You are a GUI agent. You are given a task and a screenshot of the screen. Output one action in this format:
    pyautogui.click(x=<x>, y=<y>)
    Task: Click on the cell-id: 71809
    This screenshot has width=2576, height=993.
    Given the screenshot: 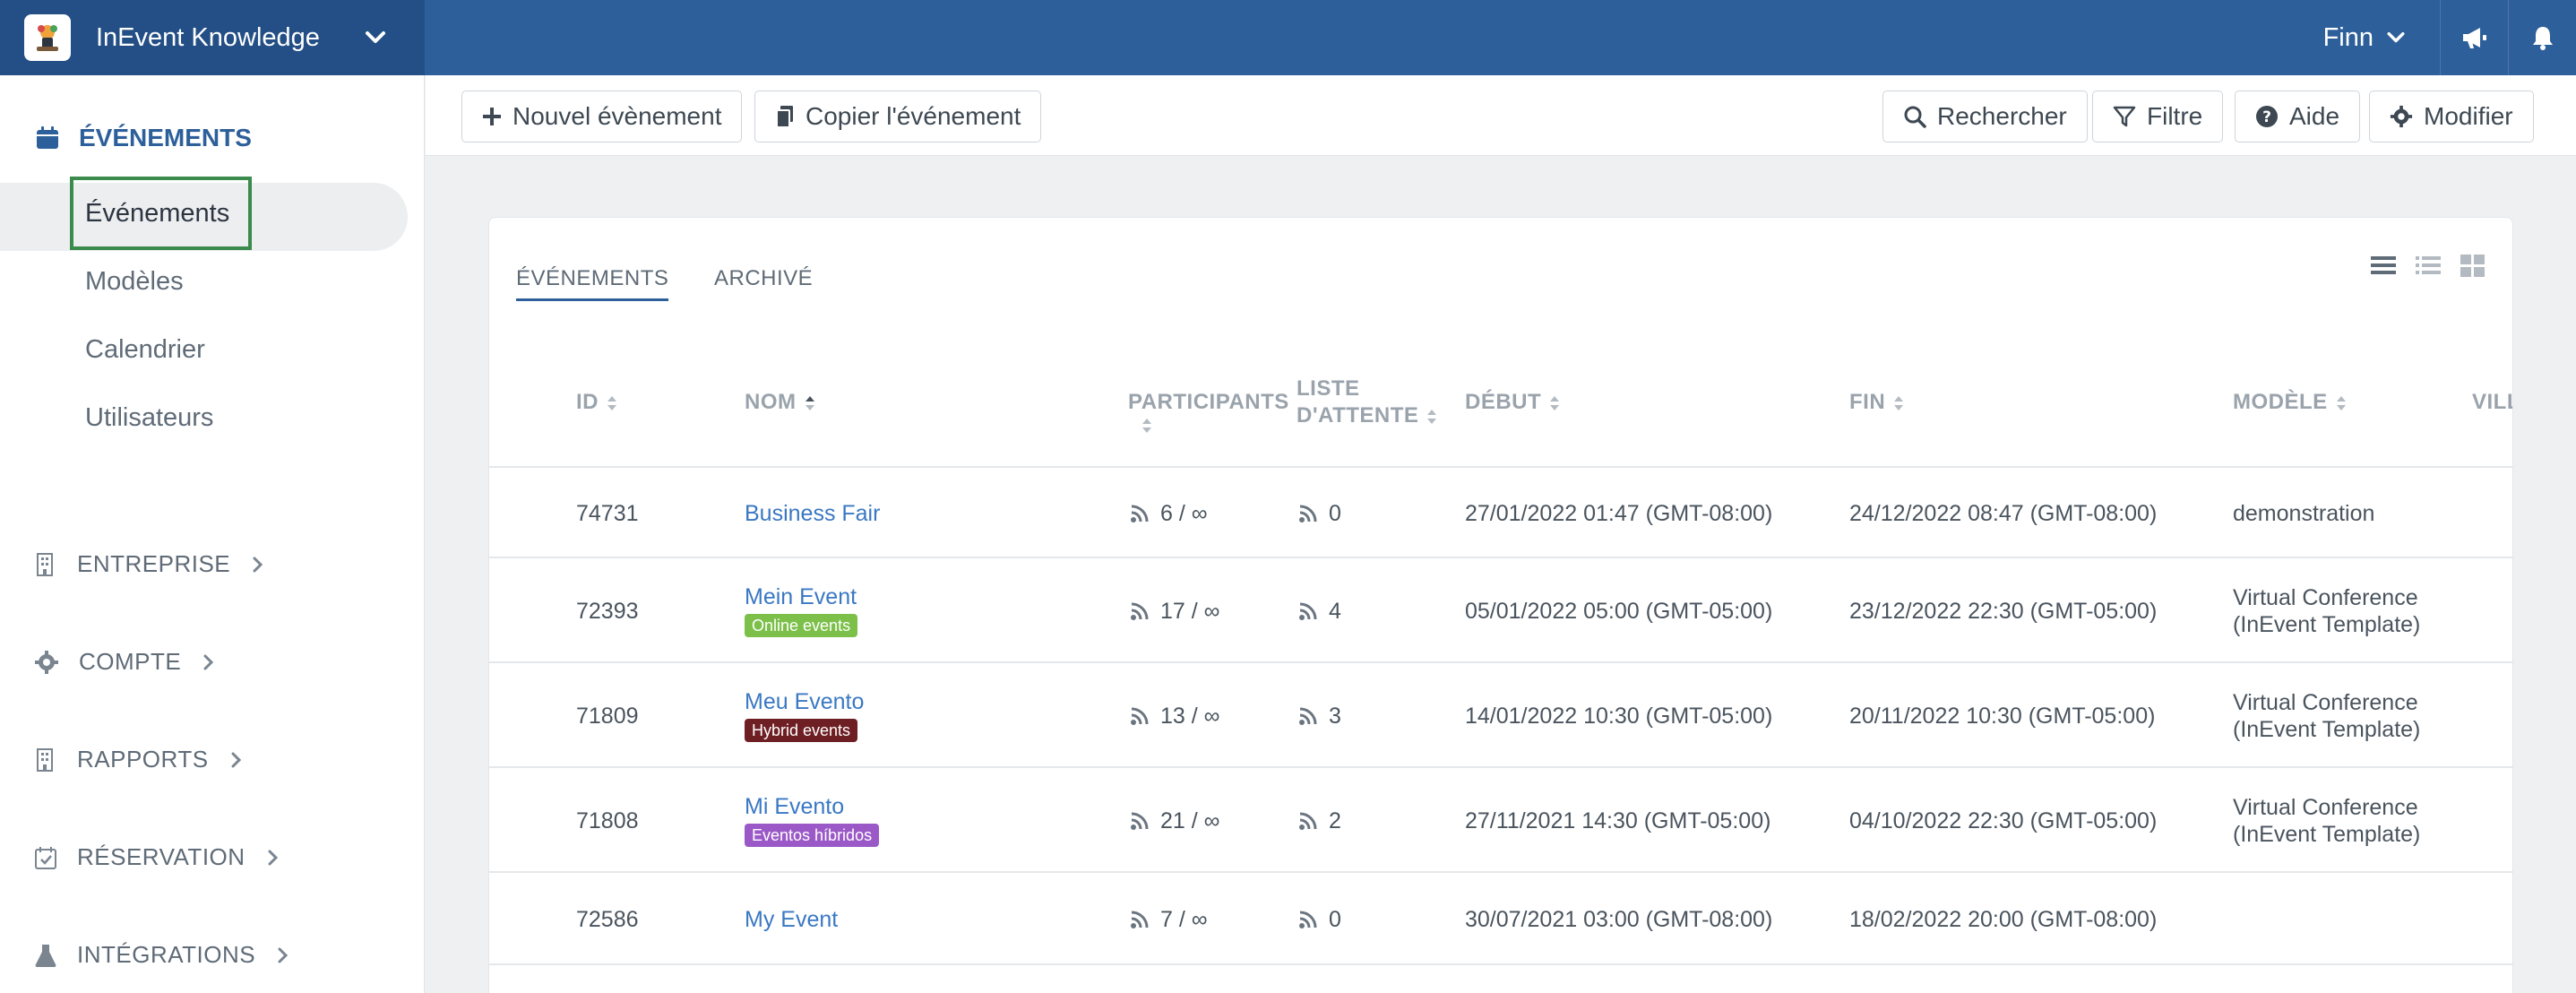 What is the action you would take?
    pyautogui.click(x=607, y=716)
    